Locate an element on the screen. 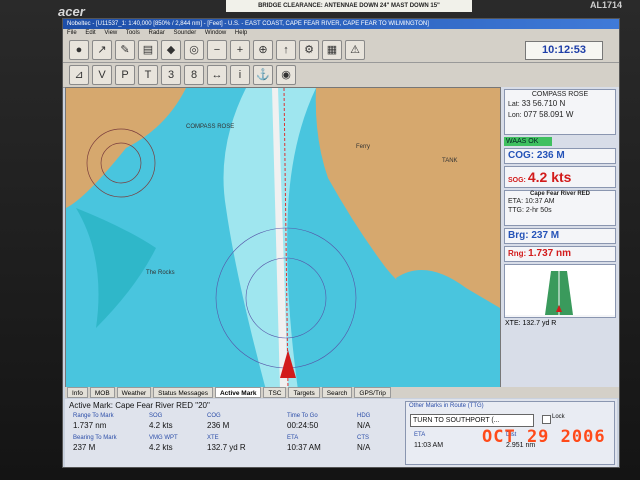 The image size is (640, 480). monitor-model-label: AL1714 is located at coordinates (606, 5).